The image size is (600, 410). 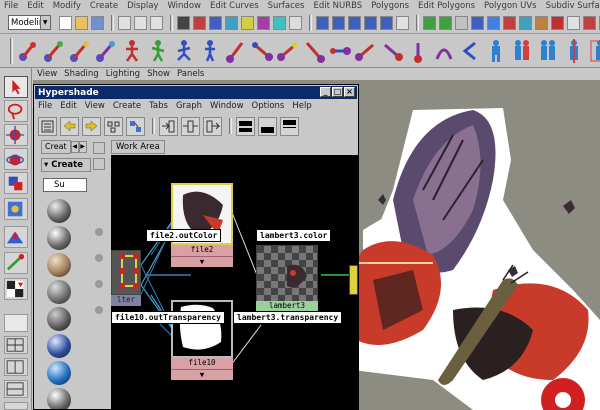 I want to click on save-scene-icon, so click(x=97, y=22).